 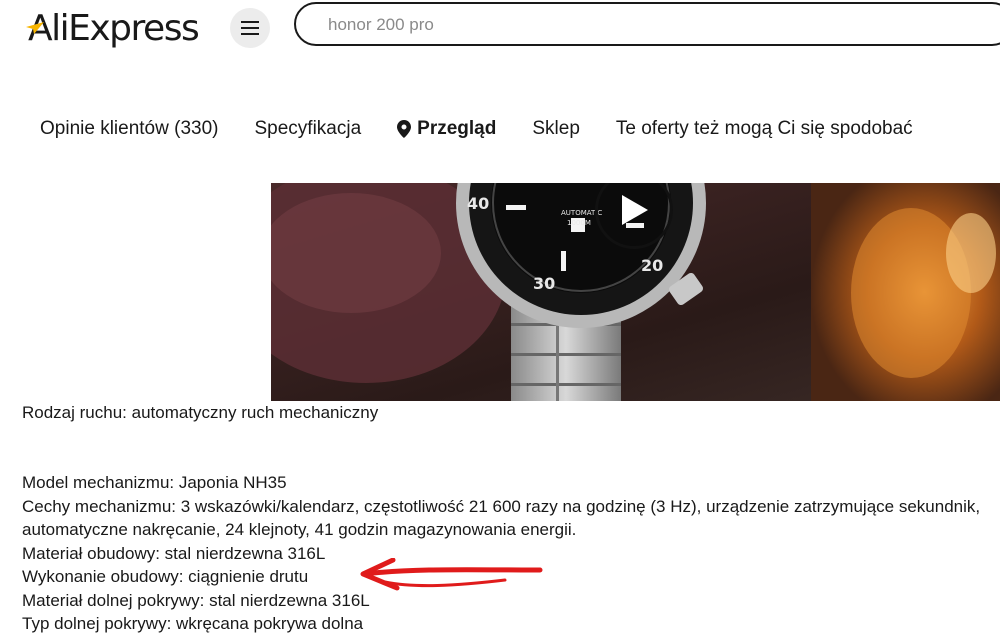 I want to click on svg-text: 30, so click(x=544, y=283).